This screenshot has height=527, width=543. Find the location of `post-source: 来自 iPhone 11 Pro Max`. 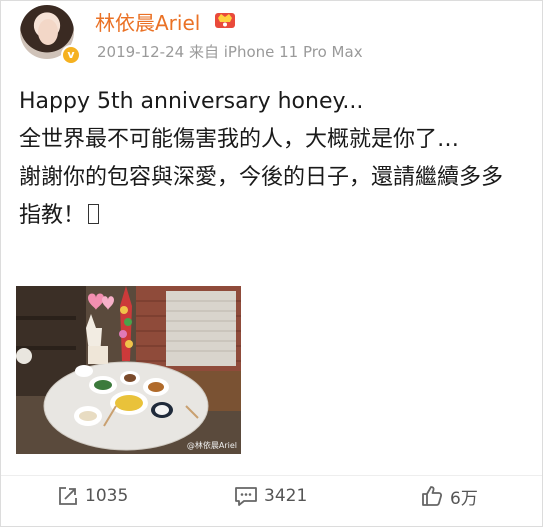

post-source: 来自 iPhone 11 Pro Max is located at coordinates (275, 52).